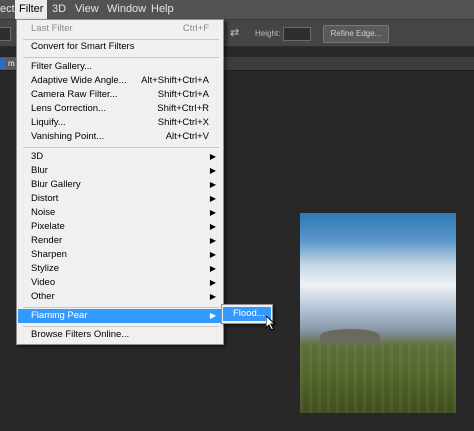 The image size is (474, 431). What do you see at coordinates (11, 63) in the screenshot?
I see `document-tab-label: m` at bounding box center [11, 63].